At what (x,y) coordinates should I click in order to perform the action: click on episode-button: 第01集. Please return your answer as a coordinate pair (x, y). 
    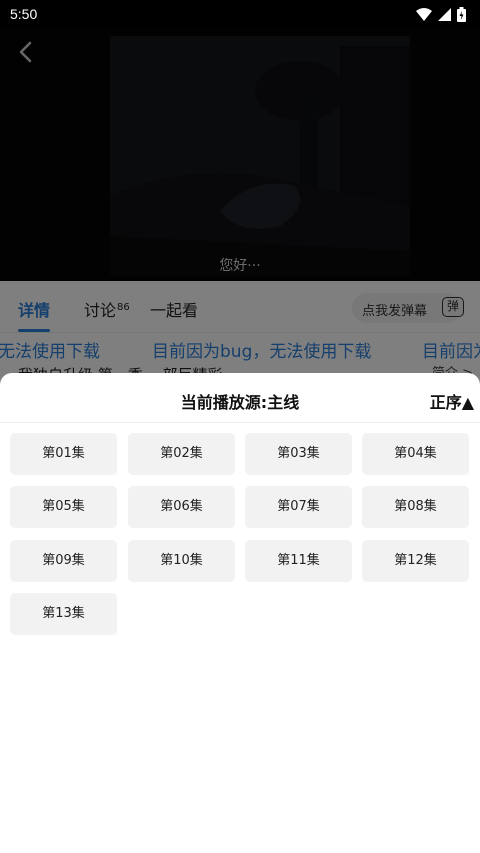
    Looking at the image, I should click on (63, 454).